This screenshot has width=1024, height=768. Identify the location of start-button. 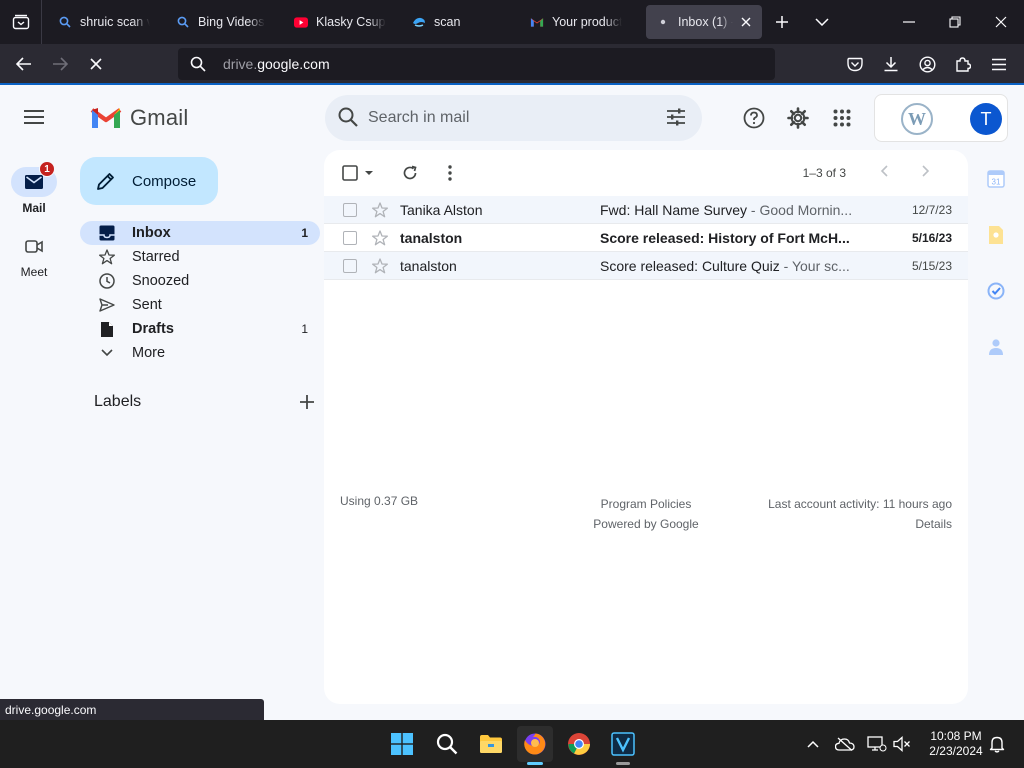
(402, 744).